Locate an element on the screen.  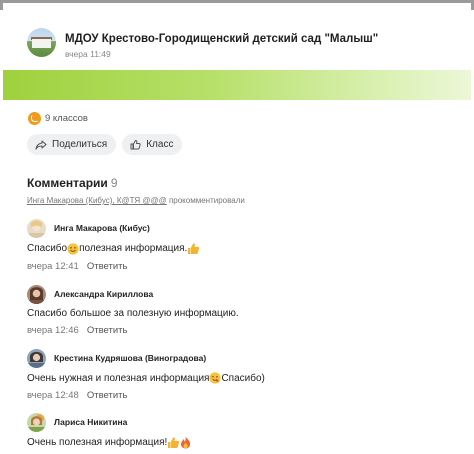
comment-text: Спасибо большое за полезную информацию. is located at coordinates (133, 313).